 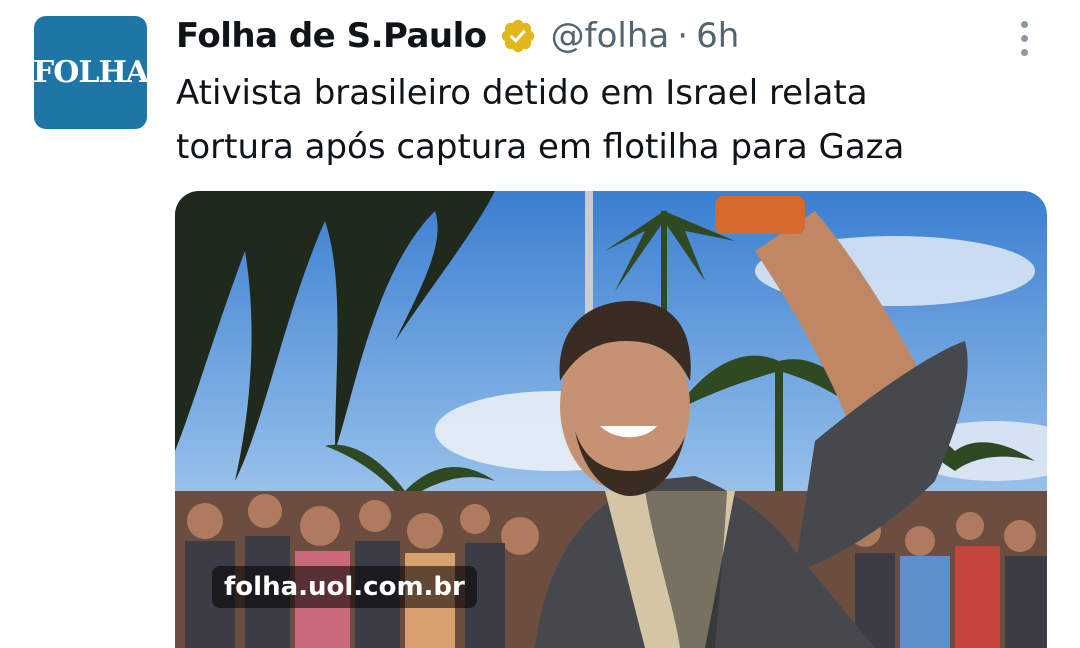 I want to click on tweet-header: Folha de S.Paulo @folha · 6h, so click(x=457, y=36).